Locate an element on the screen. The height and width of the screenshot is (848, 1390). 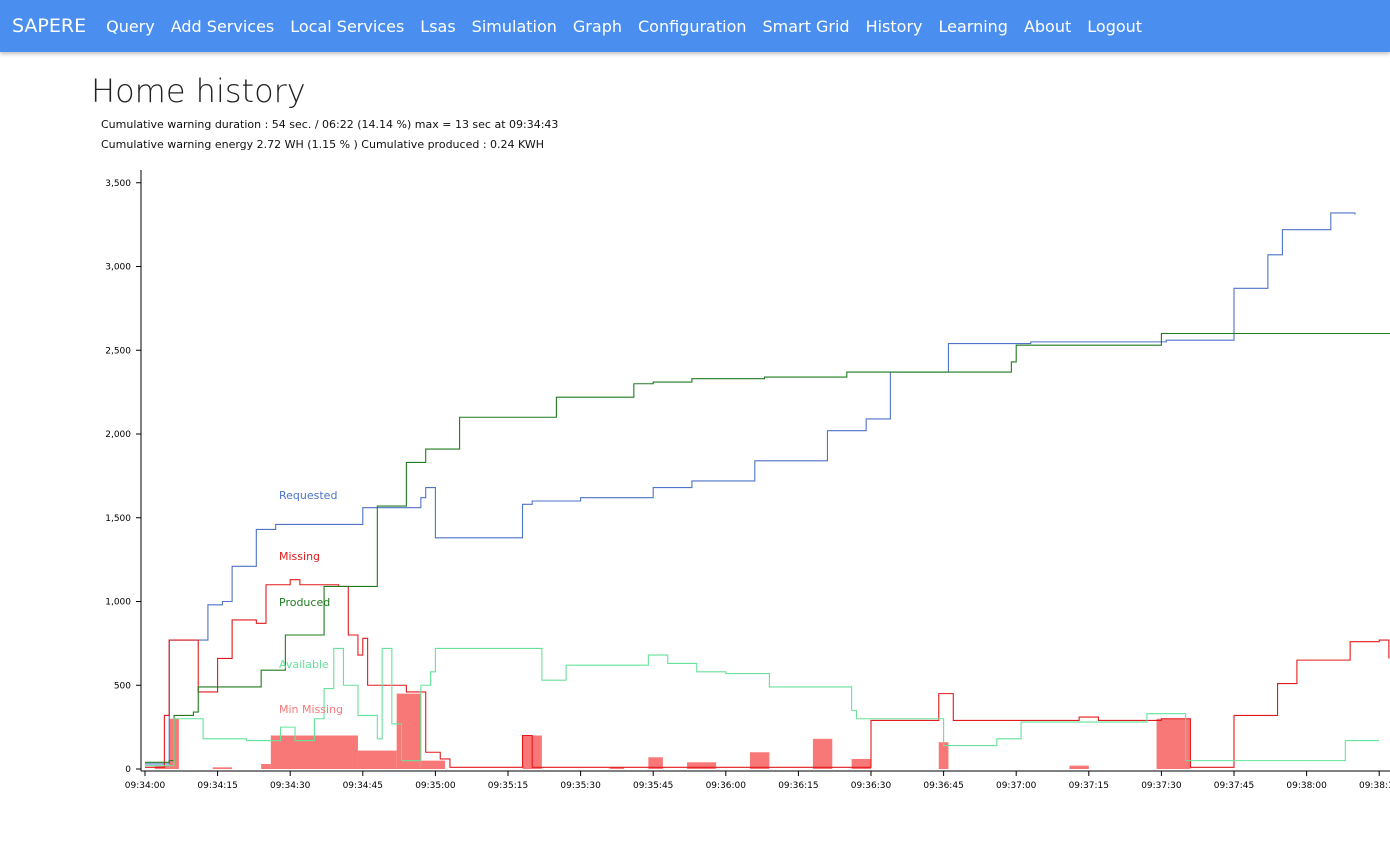
nav-item-add-services: Add Services is located at coordinates (223, 26).